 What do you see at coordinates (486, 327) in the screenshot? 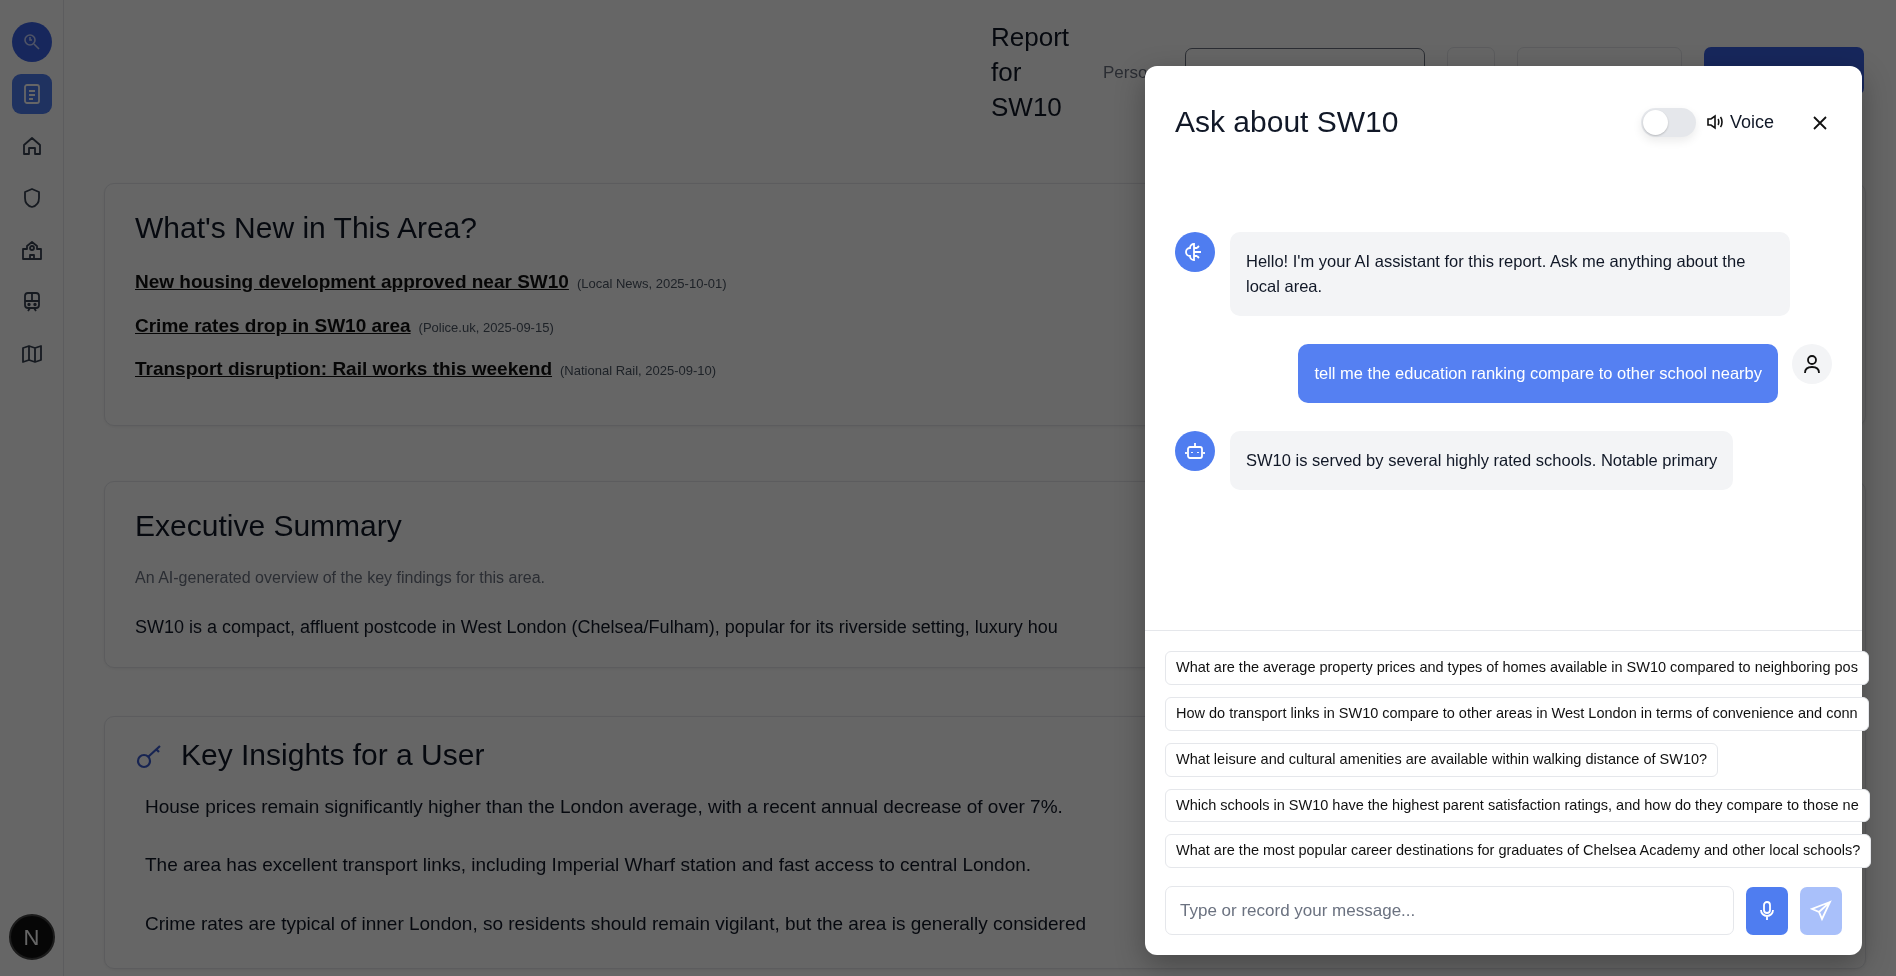
I see `news-source: (Police.uk, 2025-09-15)` at bounding box center [486, 327].